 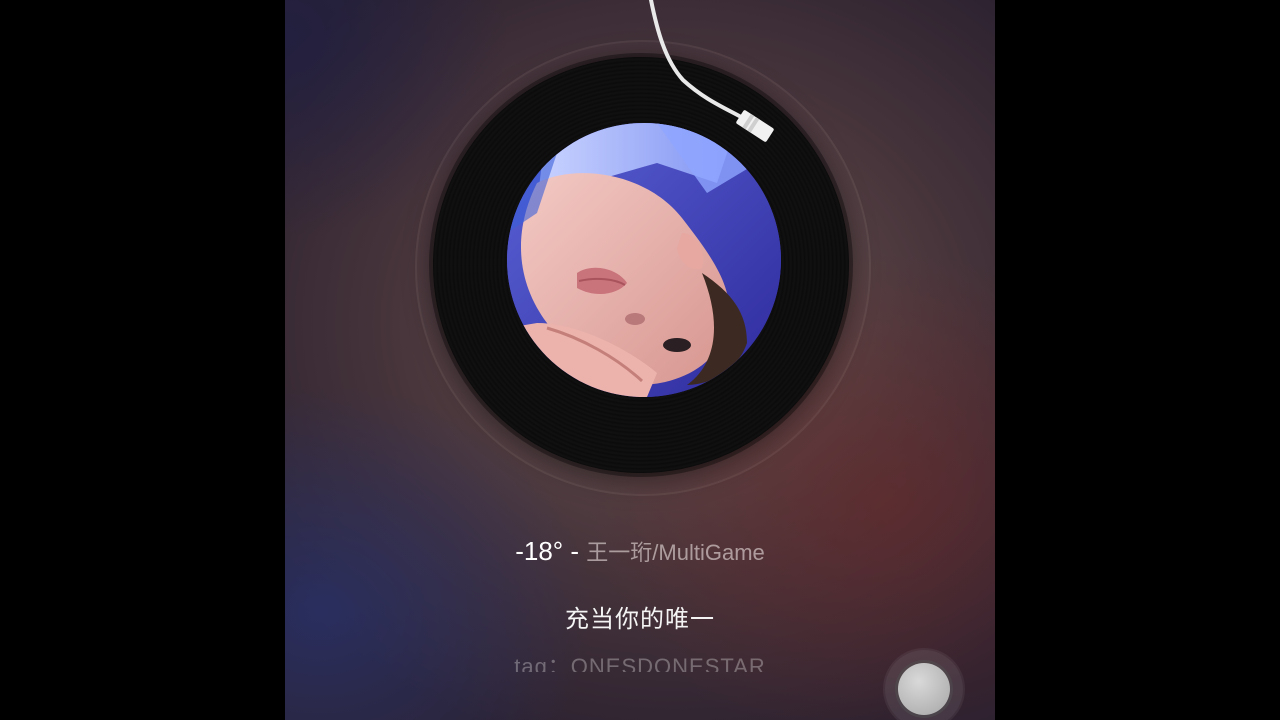 I want to click on song-title-line: -18° - 王一珩/MultiGame, so click(x=640, y=552).